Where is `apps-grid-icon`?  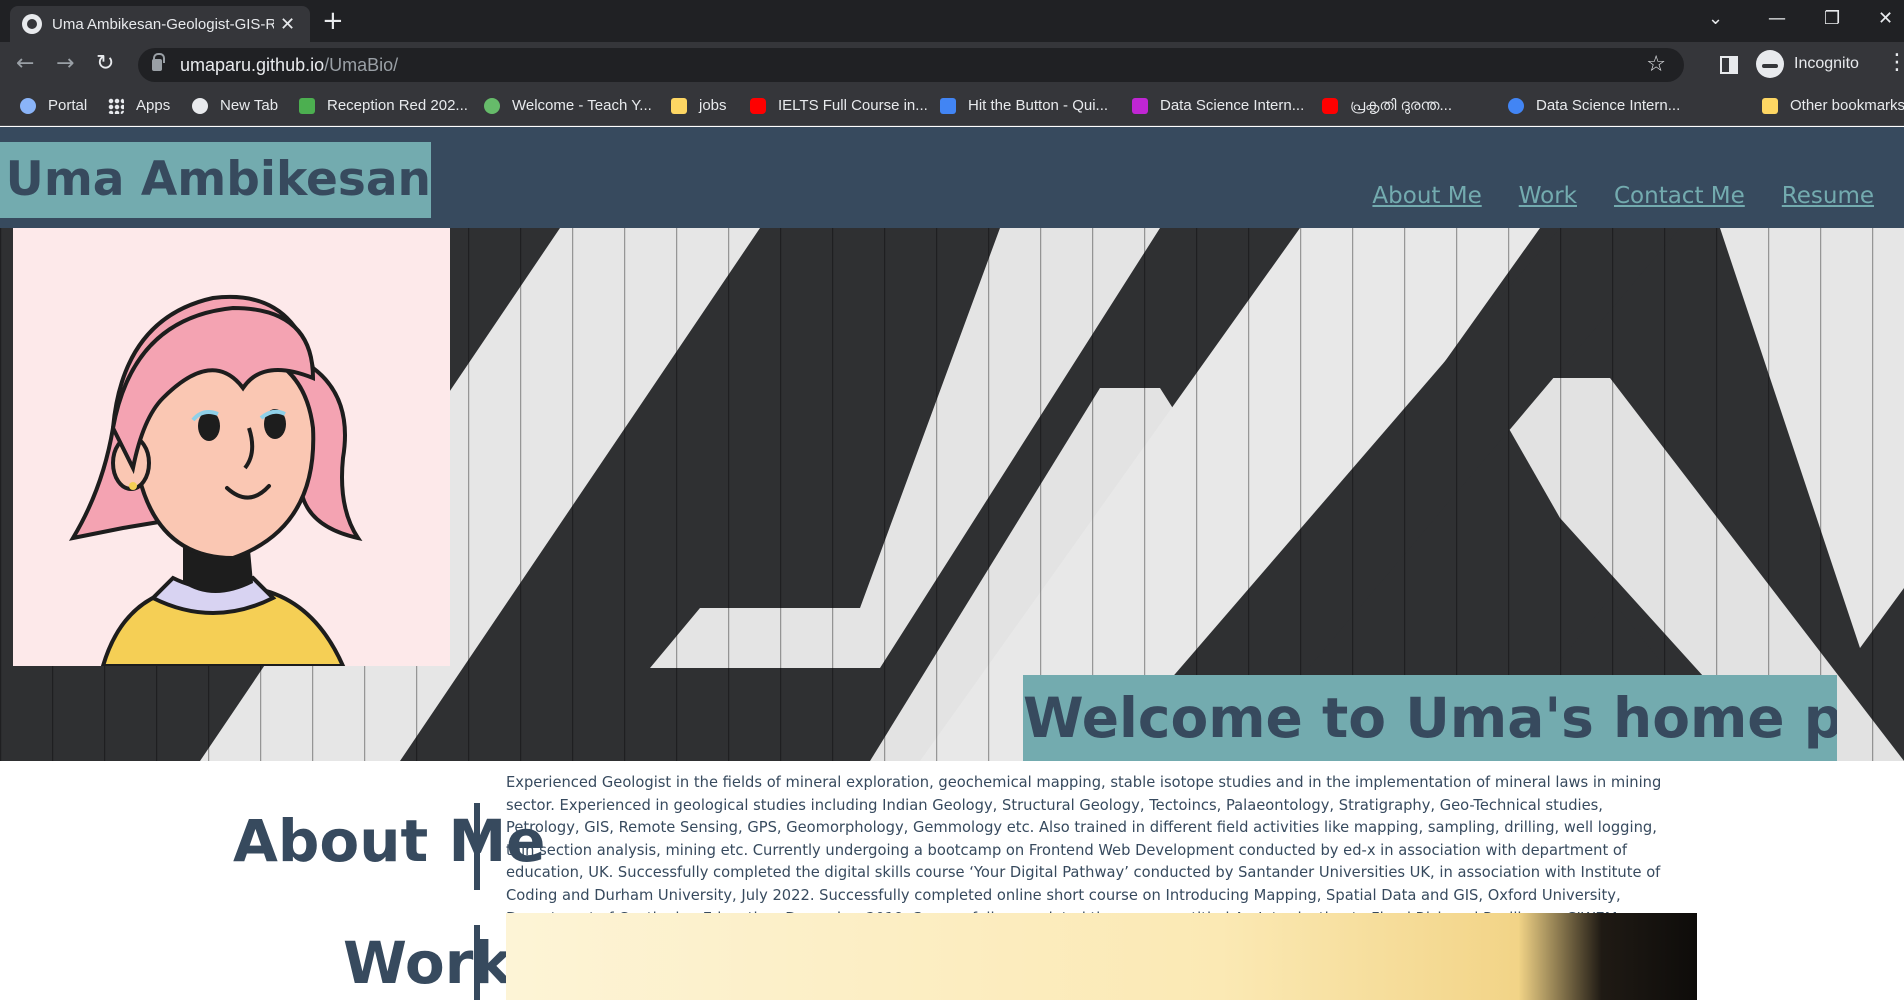
apps-grid-icon is located at coordinates (116, 105).